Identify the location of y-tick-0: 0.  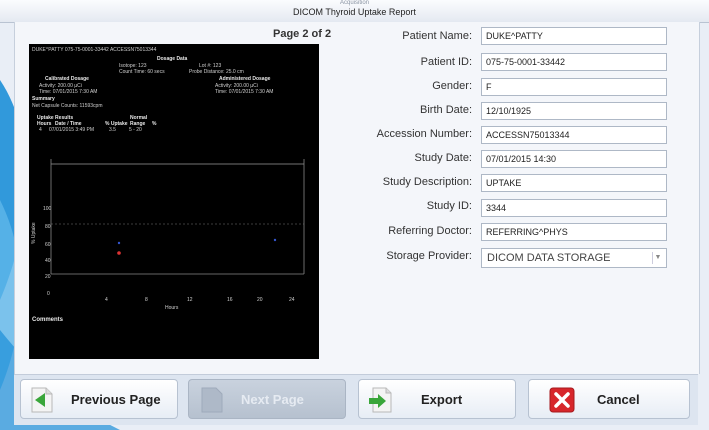
(48, 294).